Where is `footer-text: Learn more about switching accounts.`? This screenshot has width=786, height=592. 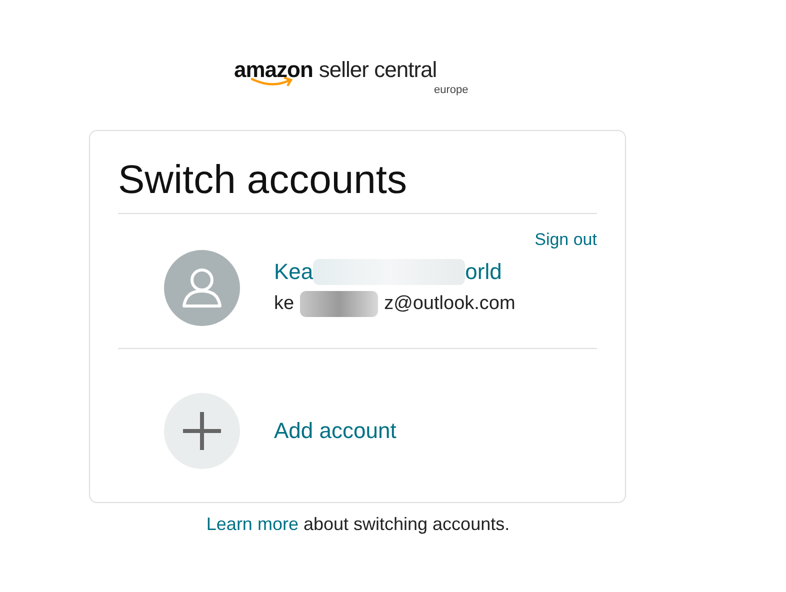 footer-text: Learn more about switching accounts. is located at coordinates (358, 524).